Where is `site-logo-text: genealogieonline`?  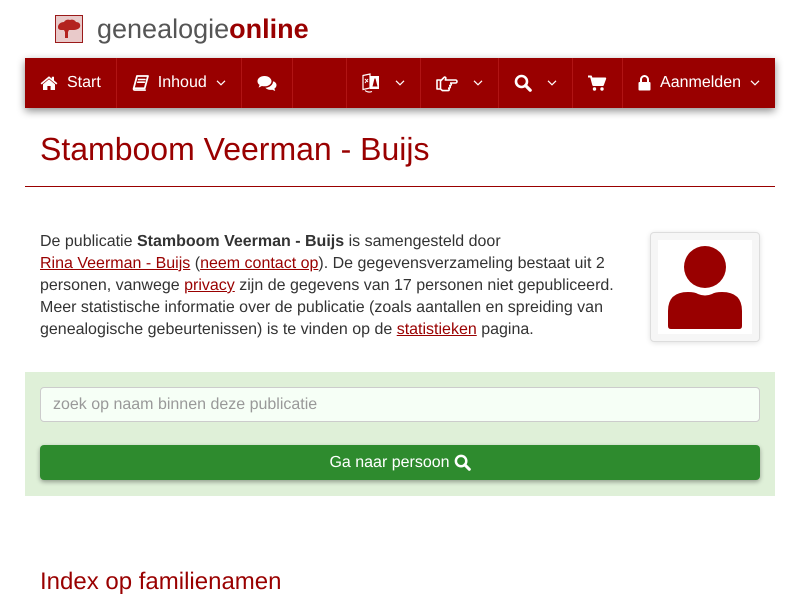
site-logo-text: genealogieonline is located at coordinates (203, 29).